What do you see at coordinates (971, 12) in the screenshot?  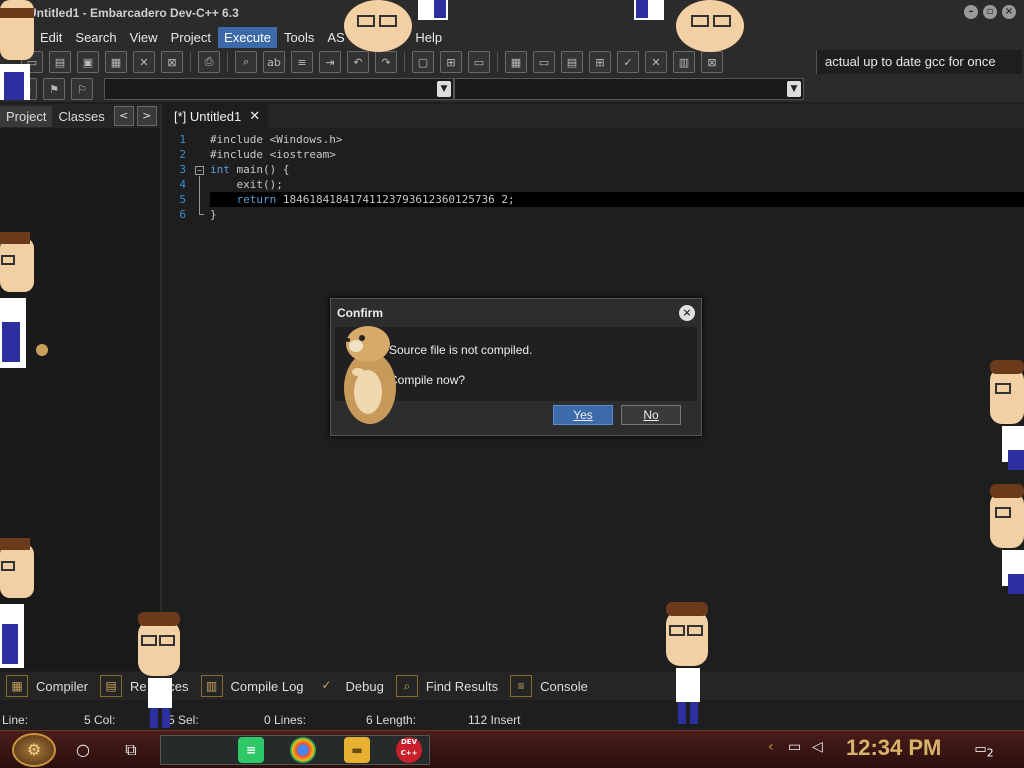 I see `minimize-icon: –` at bounding box center [971, 12].